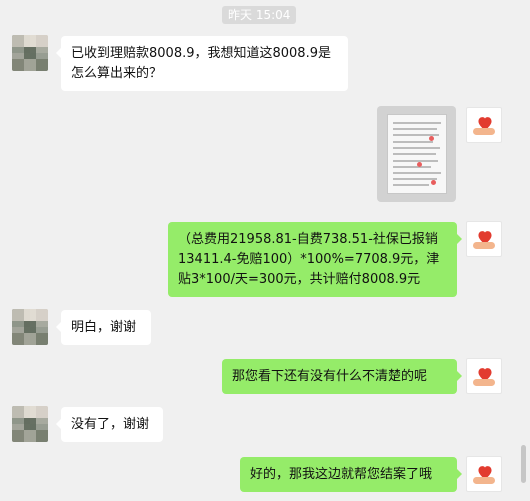 The image size is (530, 501). I want to click on message-text: 明白，谢谢, so click(104, 327).